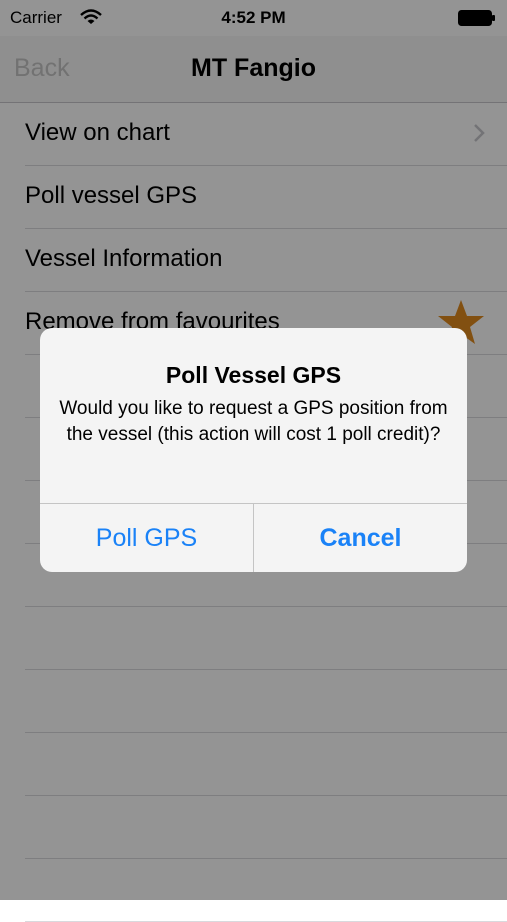 The height and width of the screenshot is (922, 507). What do you see at coordinates (360, 538) in the screenshot?
I see `cancel-button: Cancel` at bounding box center [360, 538].